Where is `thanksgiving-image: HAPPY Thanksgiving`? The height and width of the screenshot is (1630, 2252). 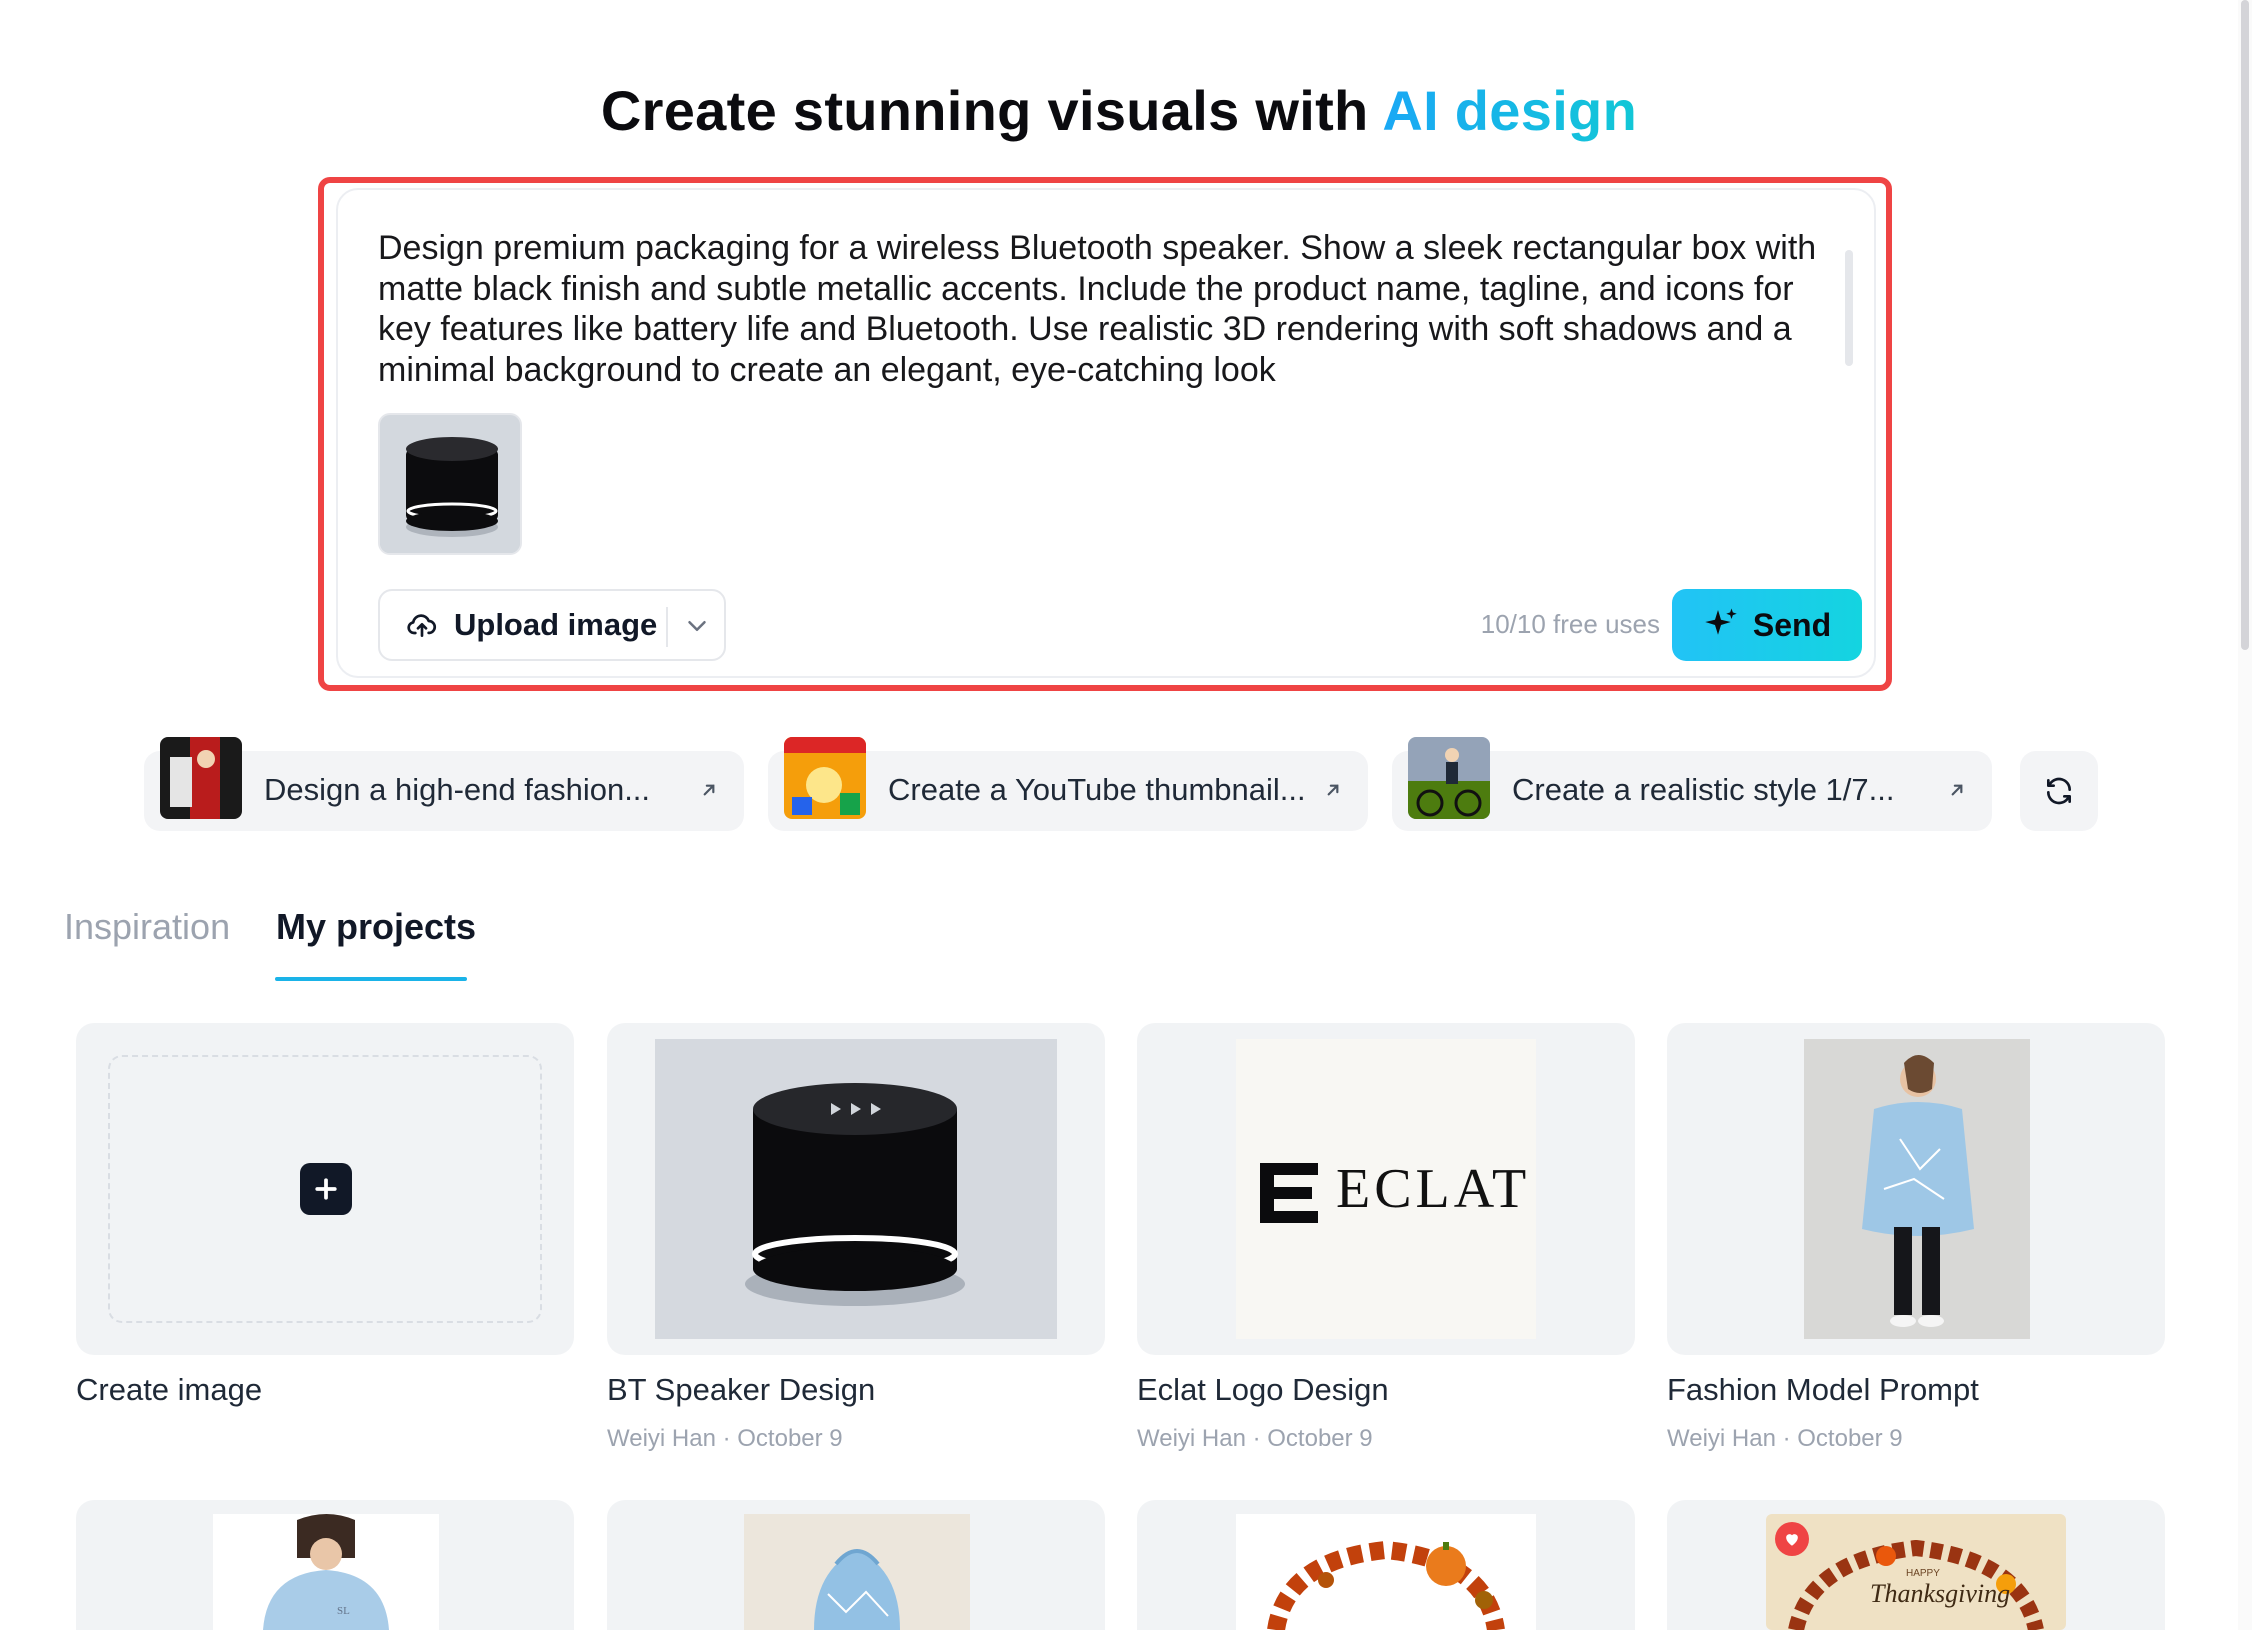 thanksgiving-image: HAPPY Thanksgiving is located at coordinates (1916, 1572).